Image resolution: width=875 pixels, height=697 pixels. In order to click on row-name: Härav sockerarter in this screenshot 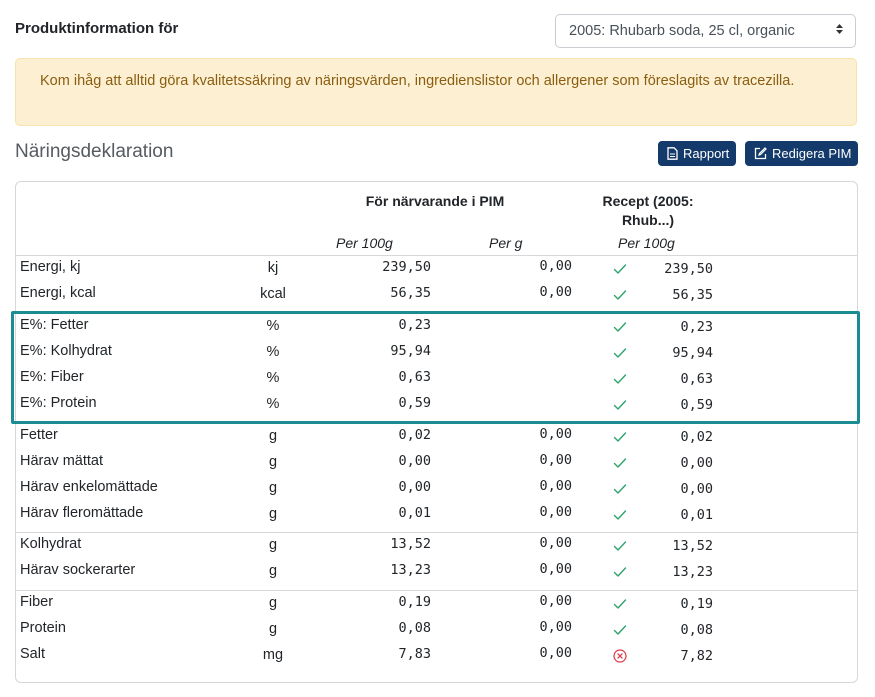, I will do `click(78, 570)`.